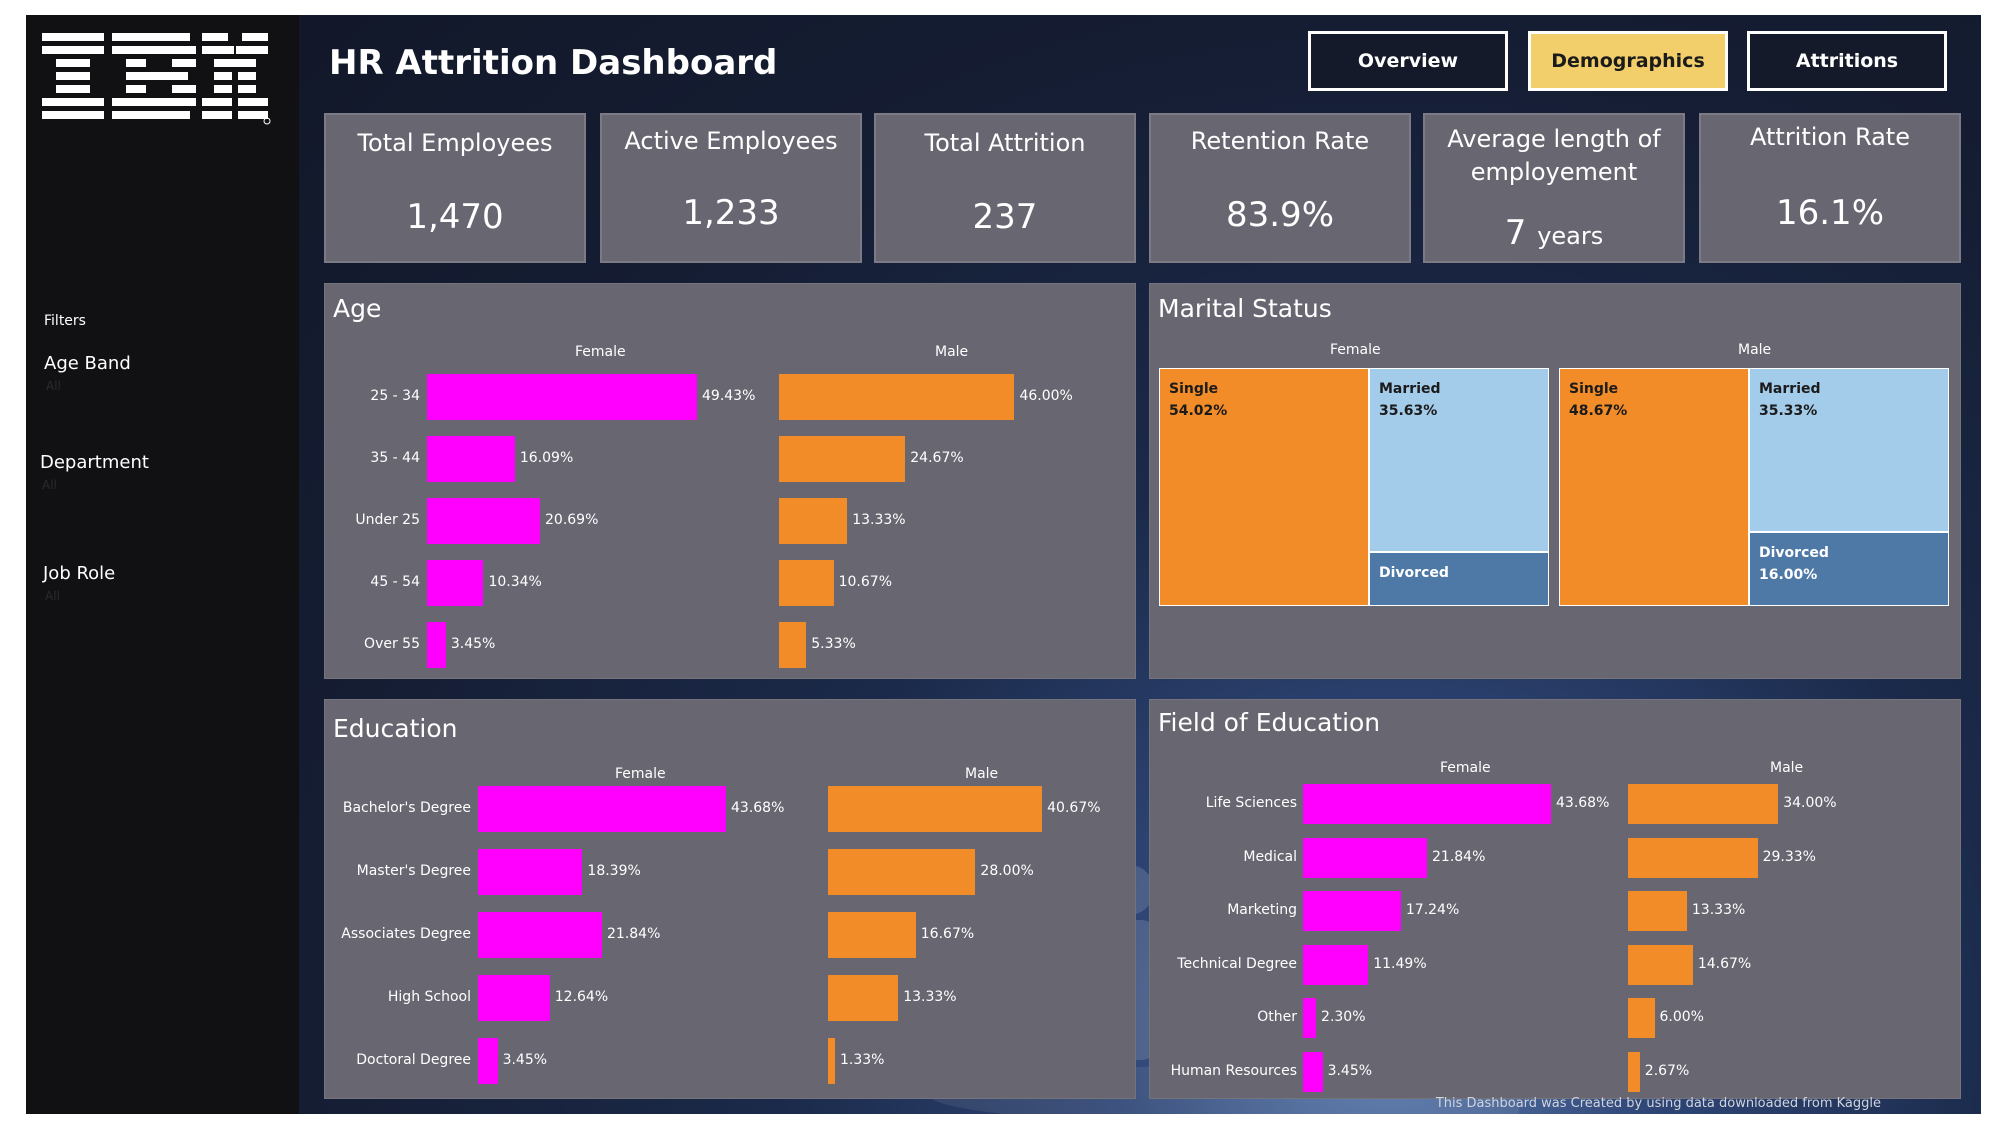  I want to click on job-role-filter-label: Job Role, so click(79, 573).